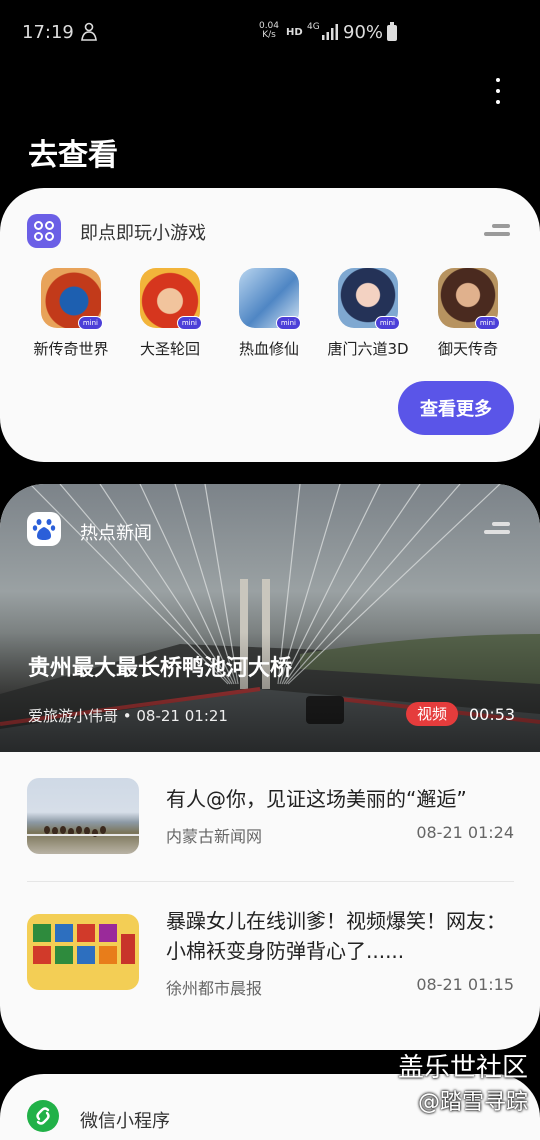 This screenshot has height=1140, width=540. I want to click on game-name: 新传奇世界, so click(71, 349).